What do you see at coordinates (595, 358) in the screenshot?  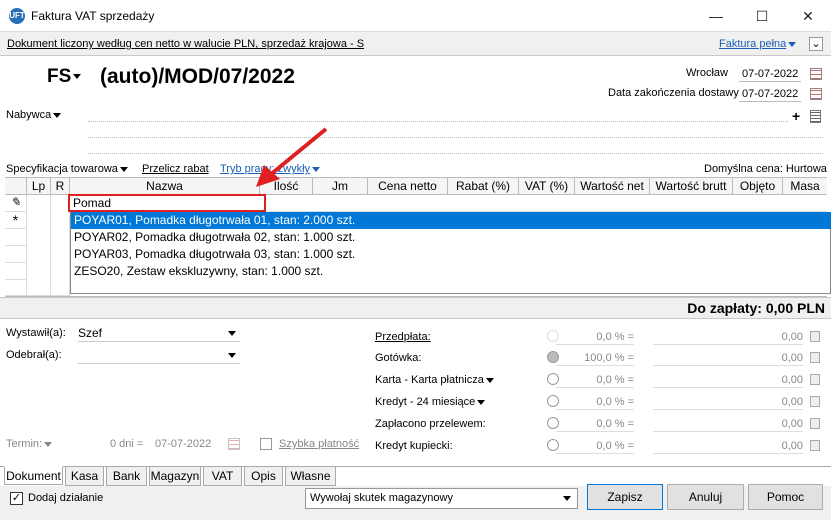 I see `cash-pct: 100,0 % =` at bounding box center [595, 358].